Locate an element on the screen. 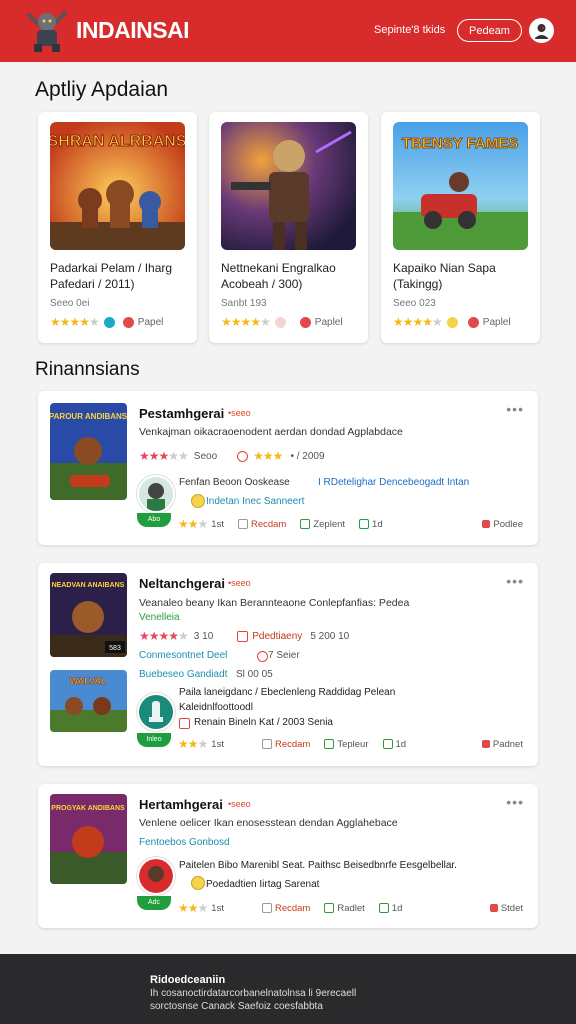 The height and width of the screenshot is (1024, 576). sub-link: I RDetelighar Dencebeogadt Intan is located at coordinates (393, 482).